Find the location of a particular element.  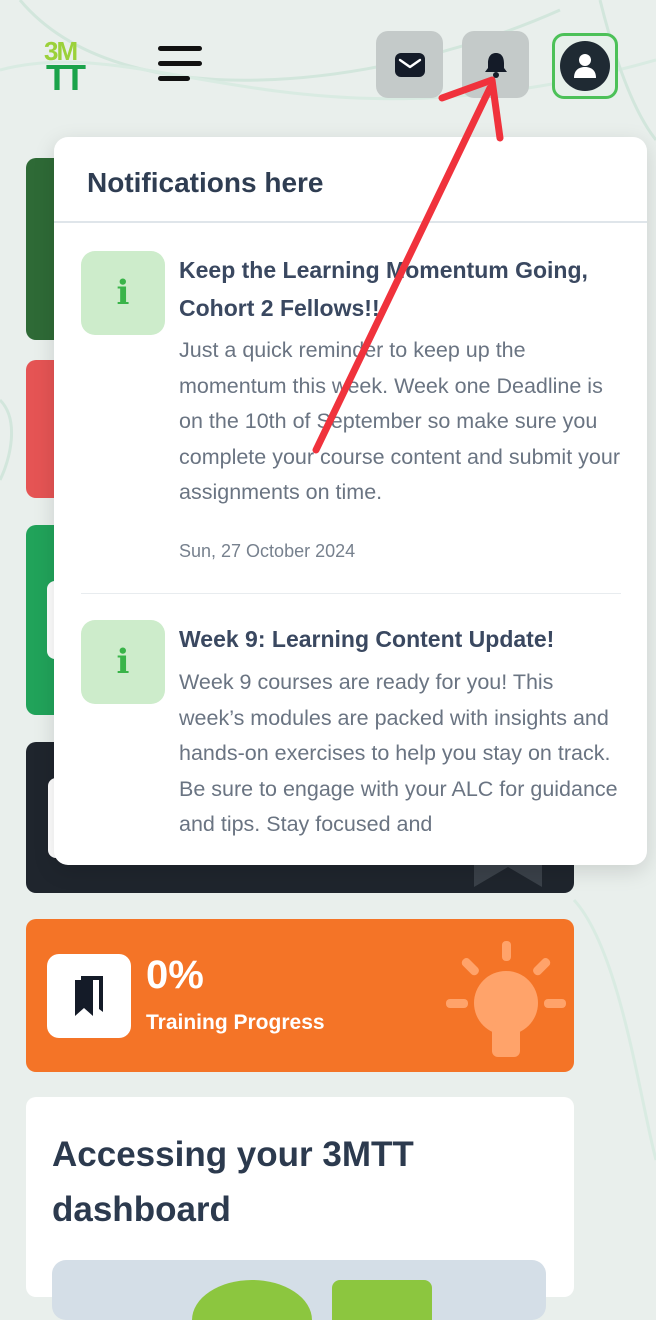

envelope-icon is located at coordinates (409, 64).